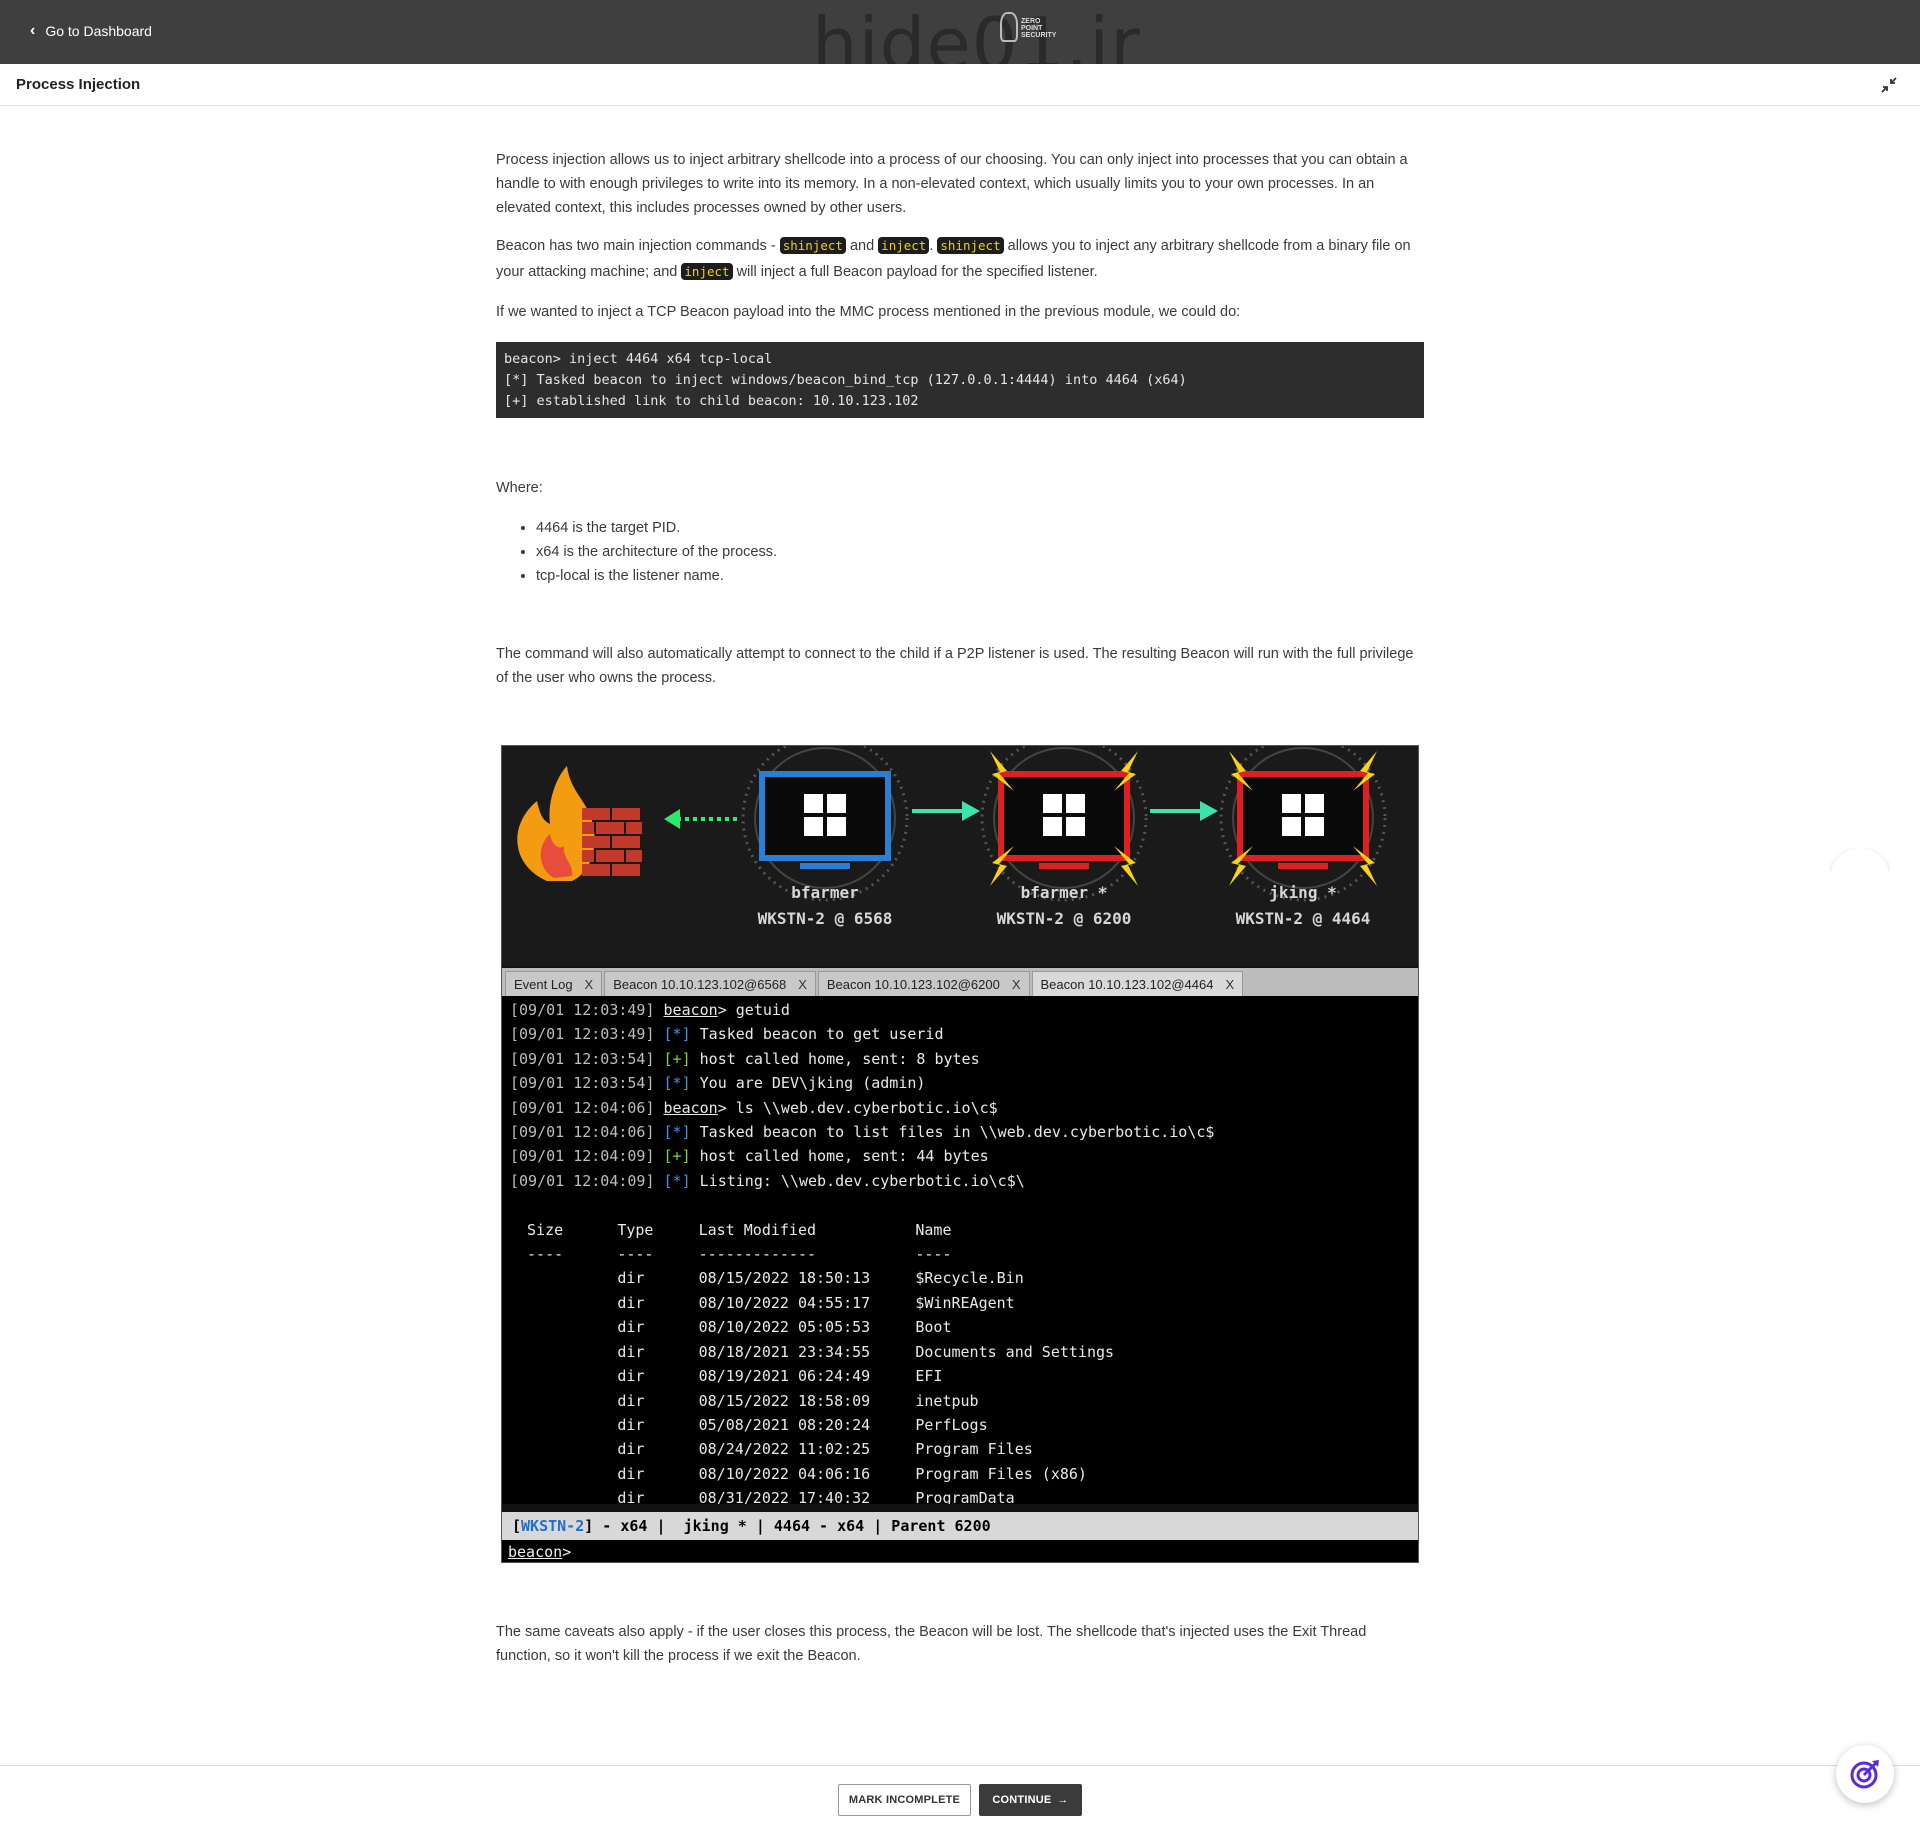 The height and width of the screenshot is (1829, 1920). I want to click on code-chip-shinject: shinject, so click(812, 245).